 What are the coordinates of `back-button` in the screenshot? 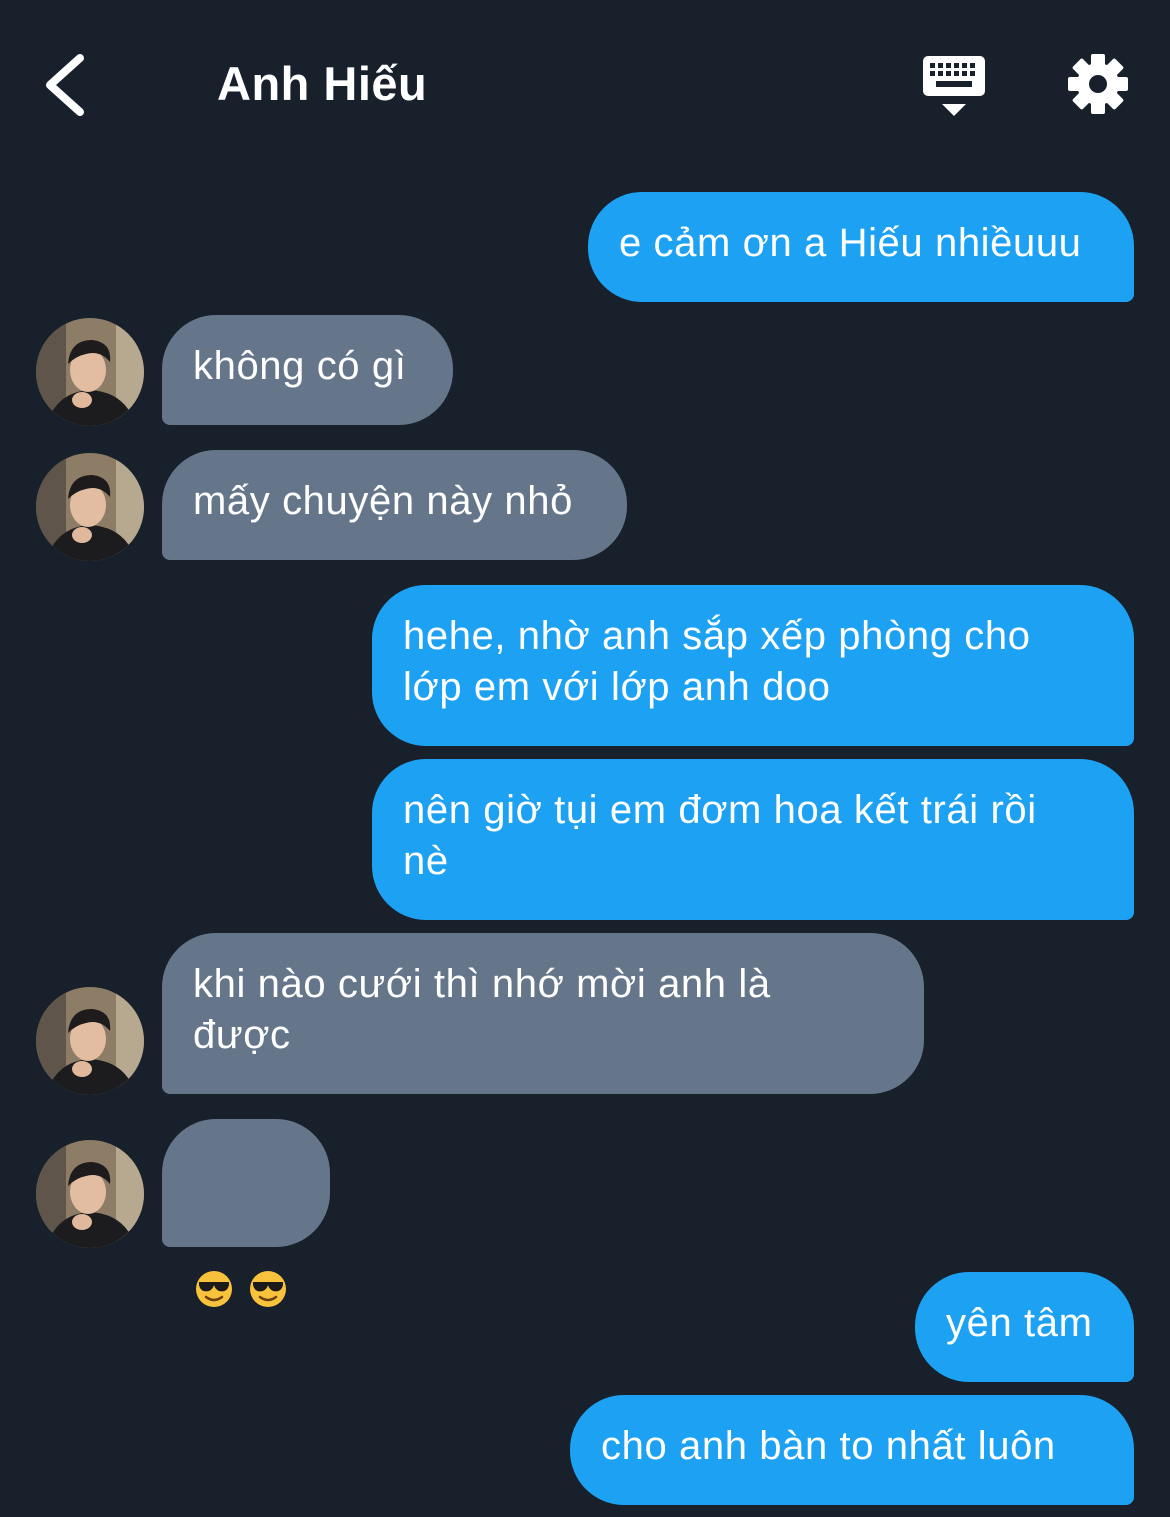 It's located at (70, 85).